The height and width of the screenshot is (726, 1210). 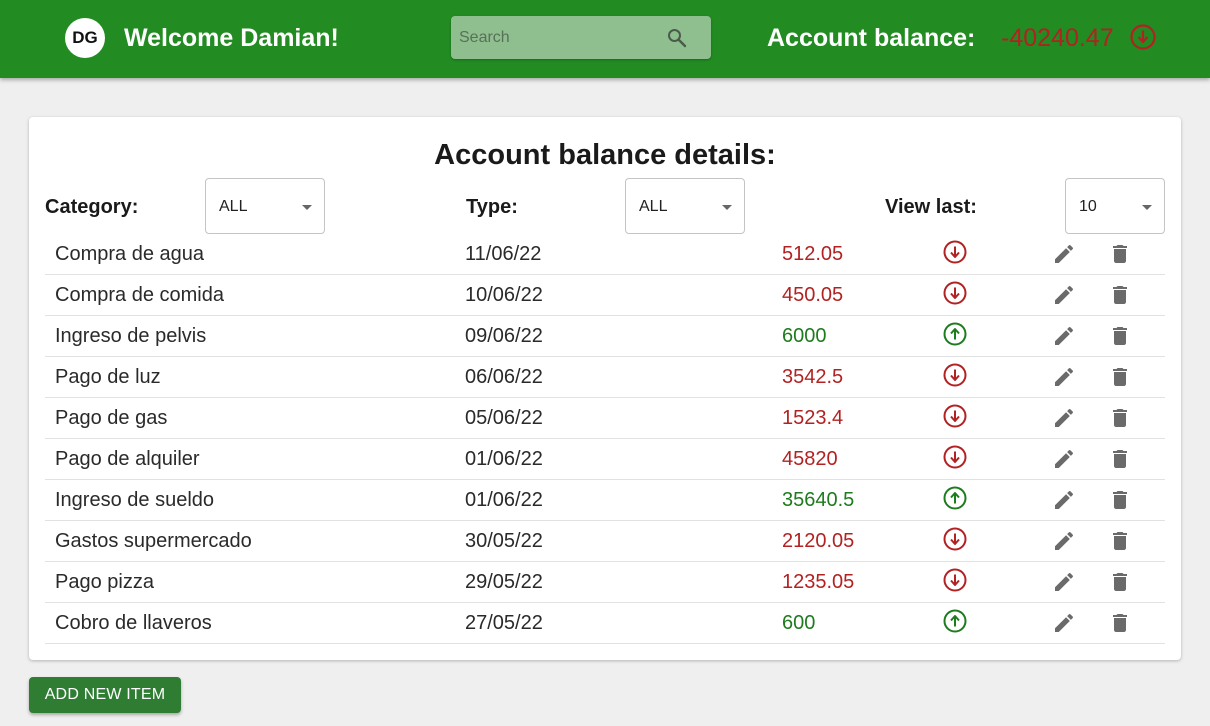 What do you see at coordinates (653, 206) in the screenshot?
I see `type-select-value: ALL` at bounding box center [653, 206].